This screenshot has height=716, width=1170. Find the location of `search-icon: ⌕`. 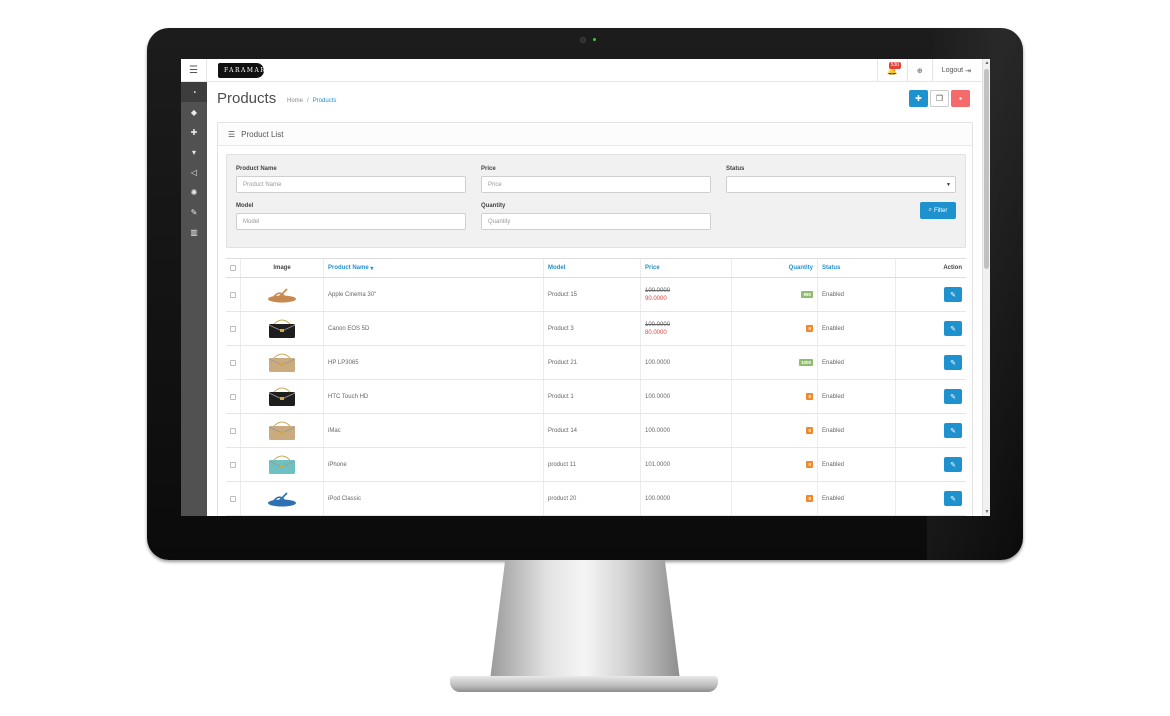

search-icon: ⌕ is located at coordinates (930, 210).